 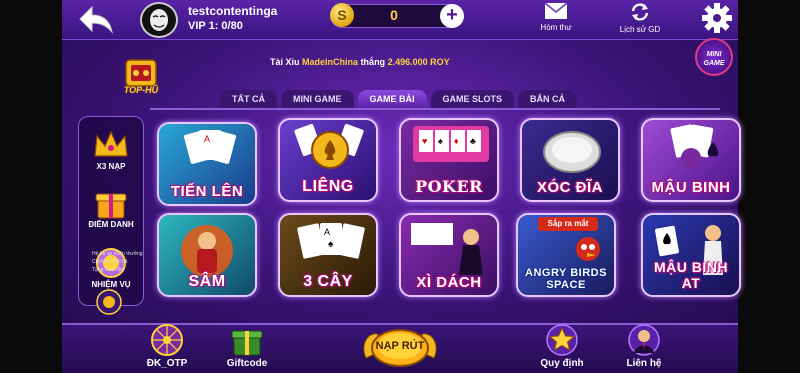 I want to click on deposit-withdraw-label: NẠP RÚT, so click(x=400, y=346).